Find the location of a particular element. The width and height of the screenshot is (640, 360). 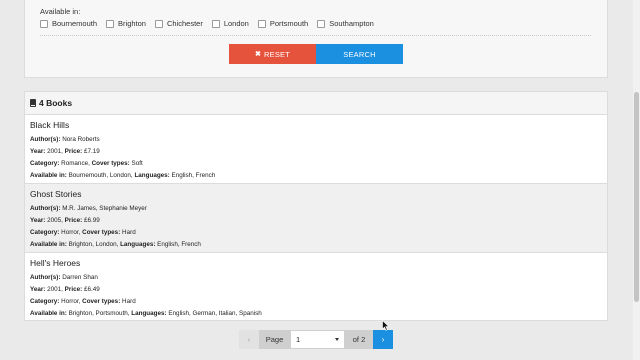

city-label: Portsmouth is located at coordinates (289, 23).